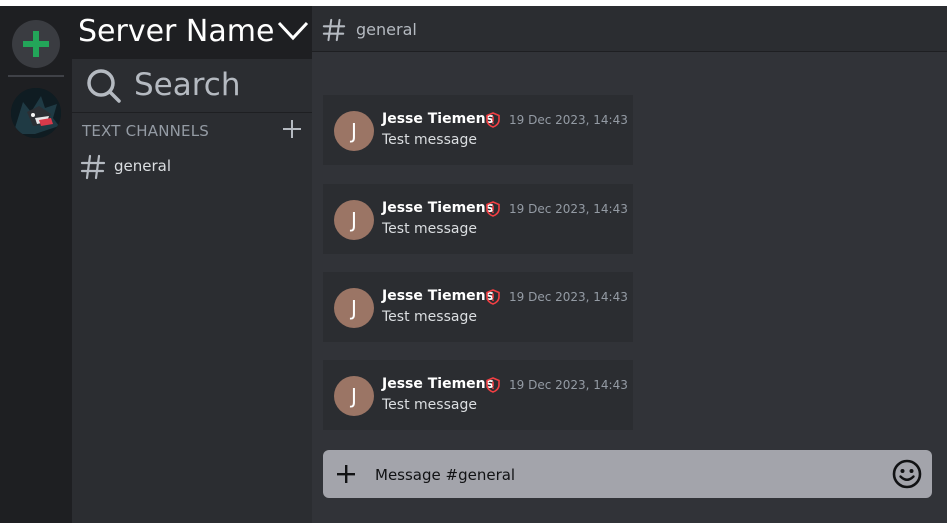 This screenshot has width=947, height=523. What do you see at coordinates (907, 474) in the screenshot?
I see `emoji-icon` at bounding box center [907, 474].